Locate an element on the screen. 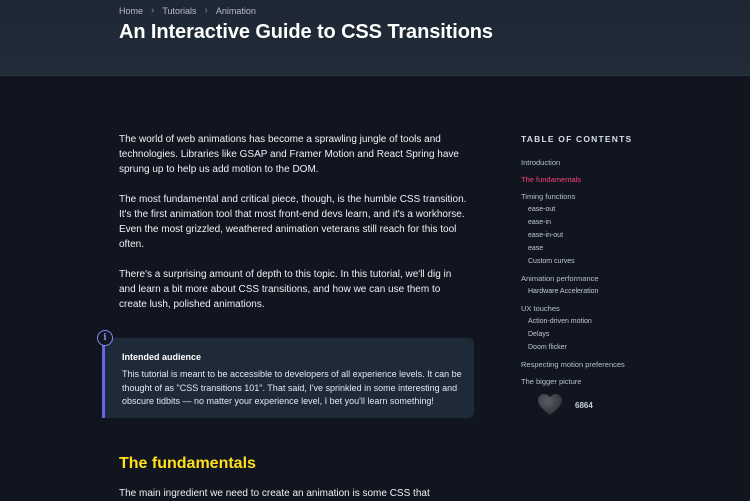 The image size is (750, 501). info-icon: i is located at coordinates (105, 338).